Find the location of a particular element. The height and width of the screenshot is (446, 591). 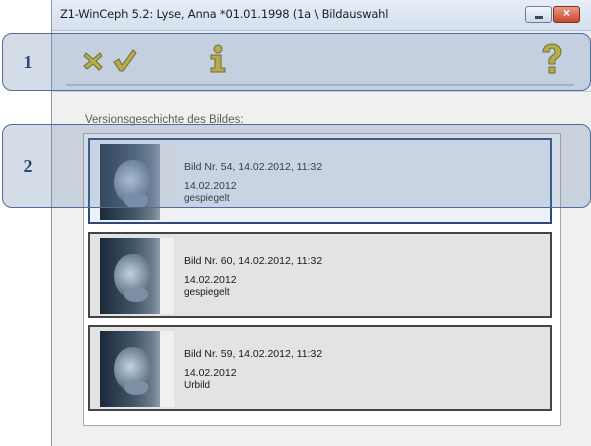

close-button: × is located at coordinates (566, 14).